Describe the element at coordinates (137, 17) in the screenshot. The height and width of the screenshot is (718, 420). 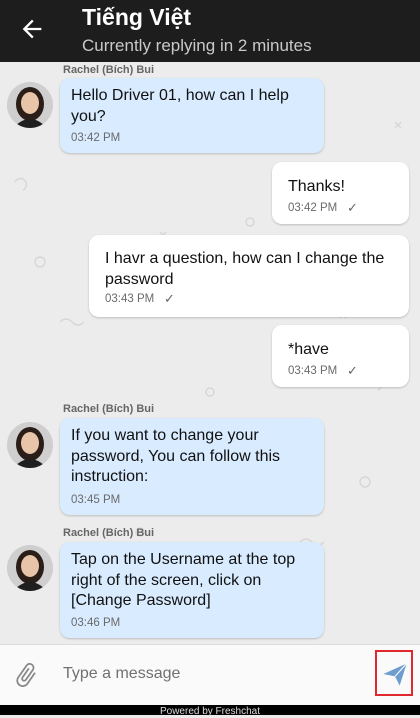
I see `chat-title: Tiếng Việt` at that location.